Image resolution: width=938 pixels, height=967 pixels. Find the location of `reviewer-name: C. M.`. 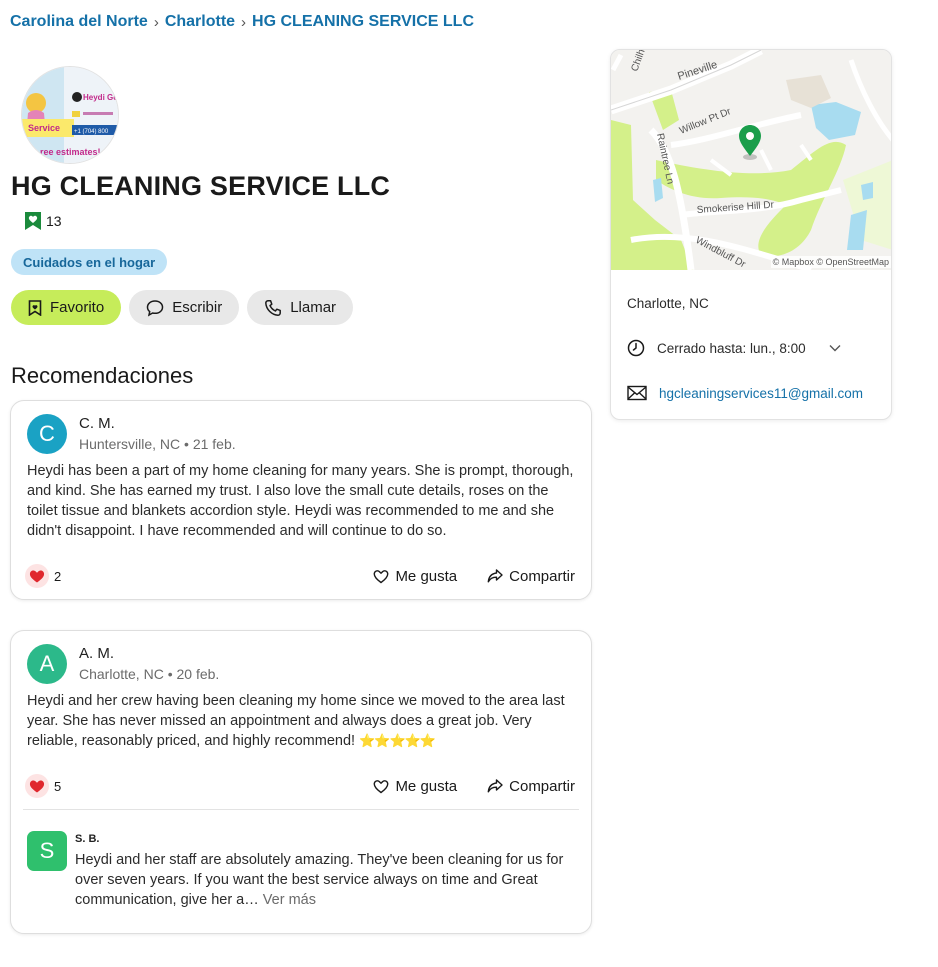

reviewer-name: C. M. is located at coordinates (157, 423).